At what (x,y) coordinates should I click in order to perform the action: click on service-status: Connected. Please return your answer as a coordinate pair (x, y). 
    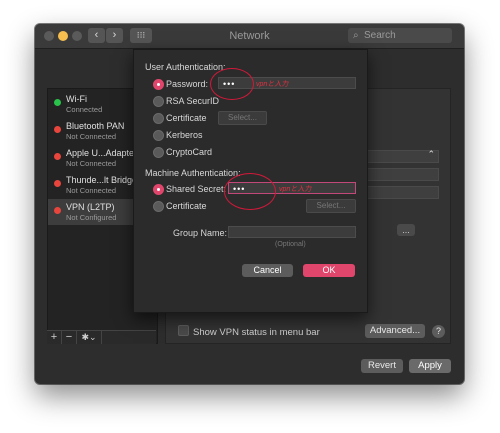
    Looking at the image, I should click on (84, 109).